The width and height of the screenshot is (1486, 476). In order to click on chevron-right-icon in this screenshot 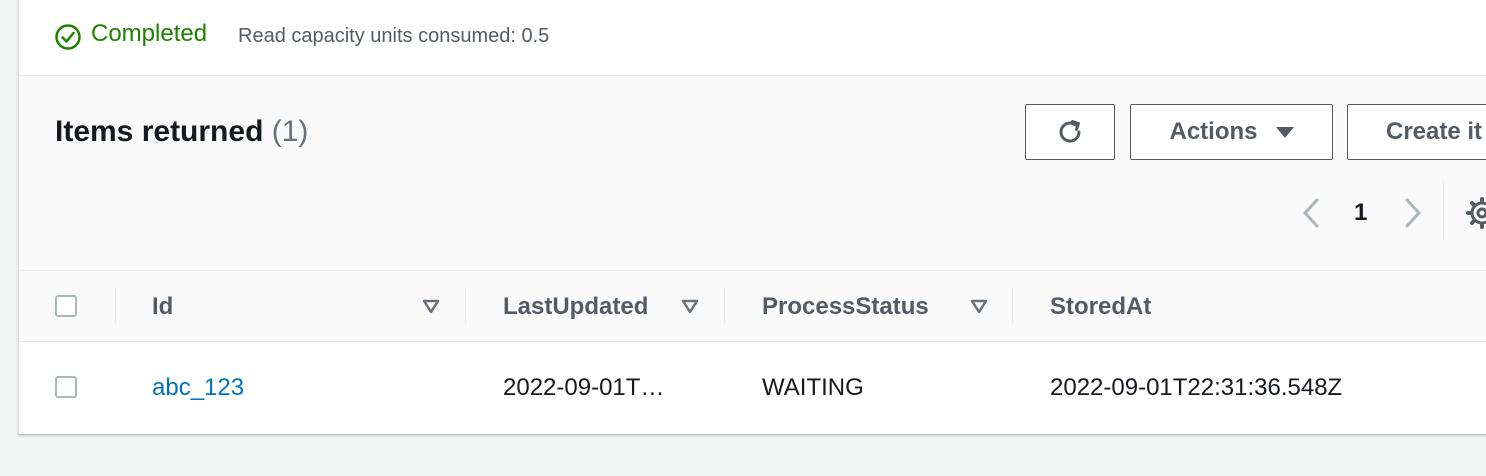, I will do `click(1413, 213)`.